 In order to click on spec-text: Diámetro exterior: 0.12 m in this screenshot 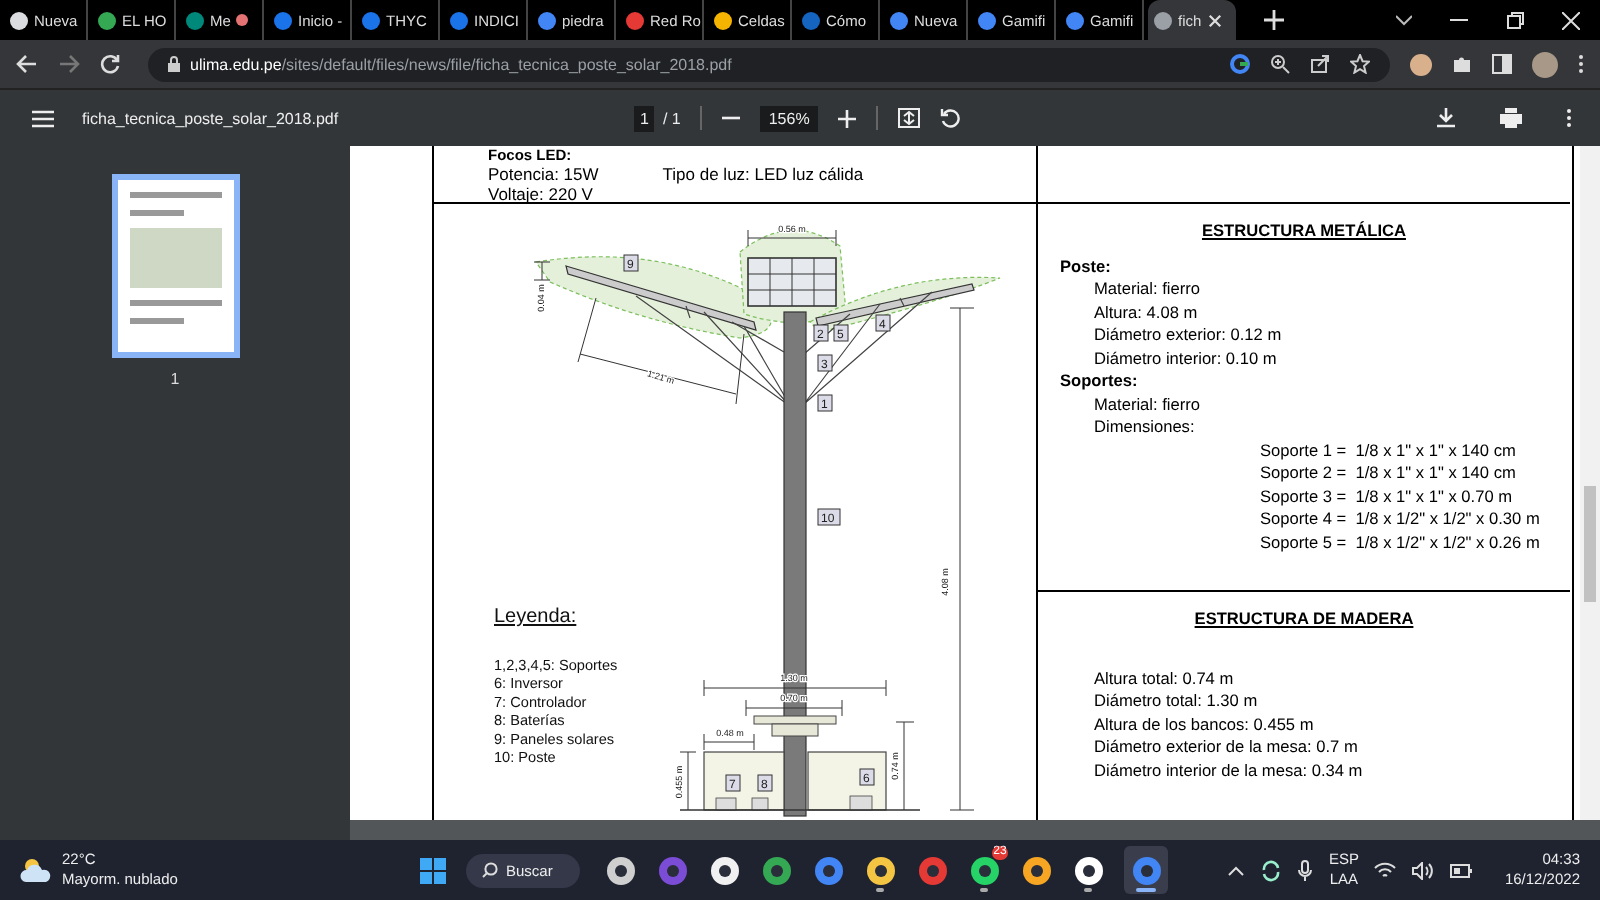, I will do `click(1188, 335)`.